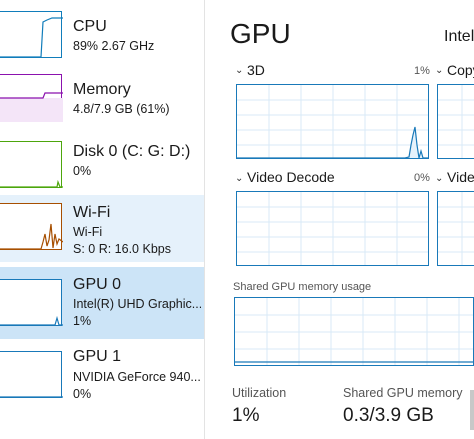  I want to click on sidebar-item-usage: 0%, so click(82, 394).